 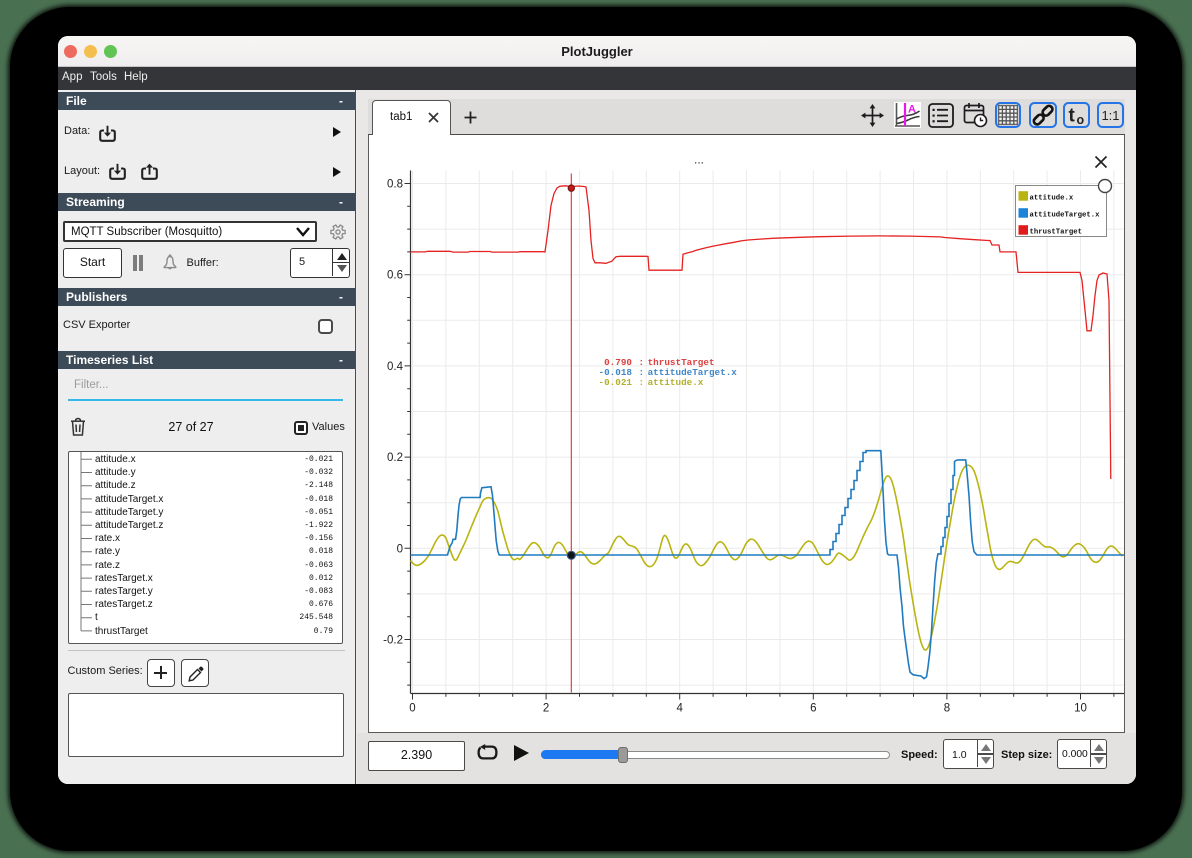 I want to click on svg-text: A, so click(x=912, y=110).